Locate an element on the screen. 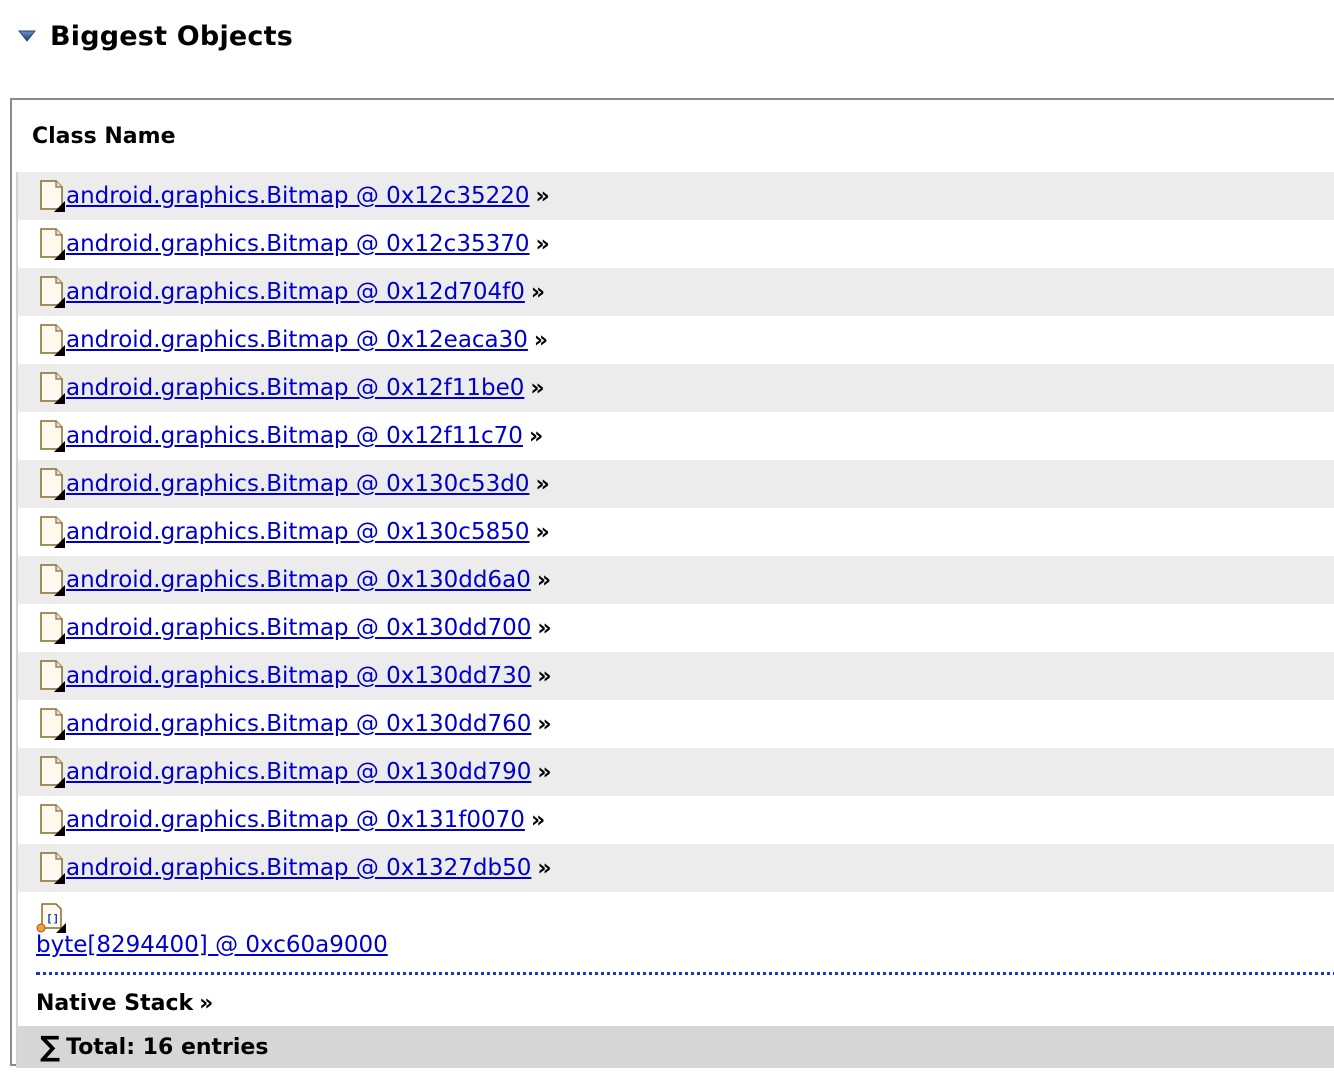 The image size is (1334, 1072). table-row: android.graphics.Bitmap @ 0x130c5850» is located at coordinates (675, 532).